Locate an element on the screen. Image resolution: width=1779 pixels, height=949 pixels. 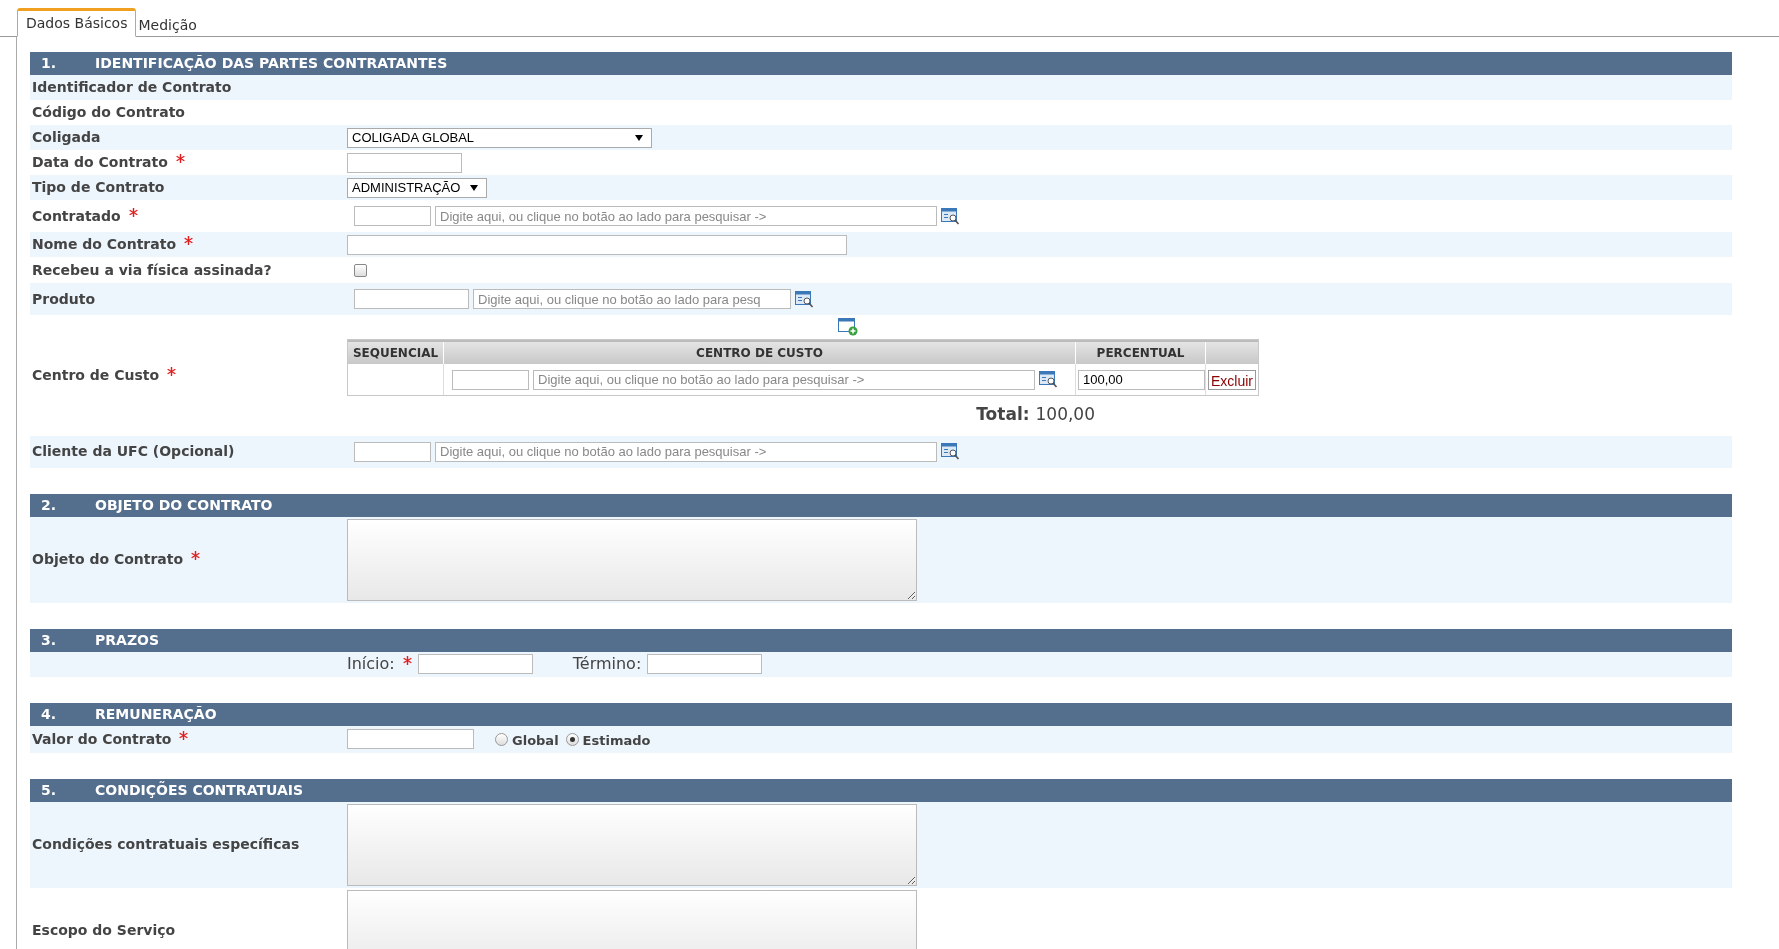
radio-label: Estimado is located at coordinates (616, 740).